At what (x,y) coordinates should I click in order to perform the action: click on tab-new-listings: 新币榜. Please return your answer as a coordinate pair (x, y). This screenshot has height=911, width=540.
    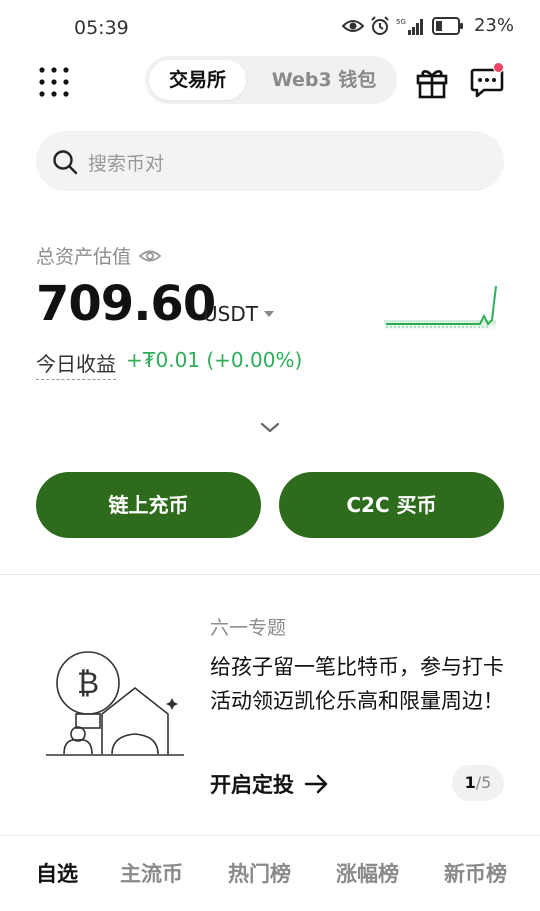
    Looking at the image, I should click on (475, 873).